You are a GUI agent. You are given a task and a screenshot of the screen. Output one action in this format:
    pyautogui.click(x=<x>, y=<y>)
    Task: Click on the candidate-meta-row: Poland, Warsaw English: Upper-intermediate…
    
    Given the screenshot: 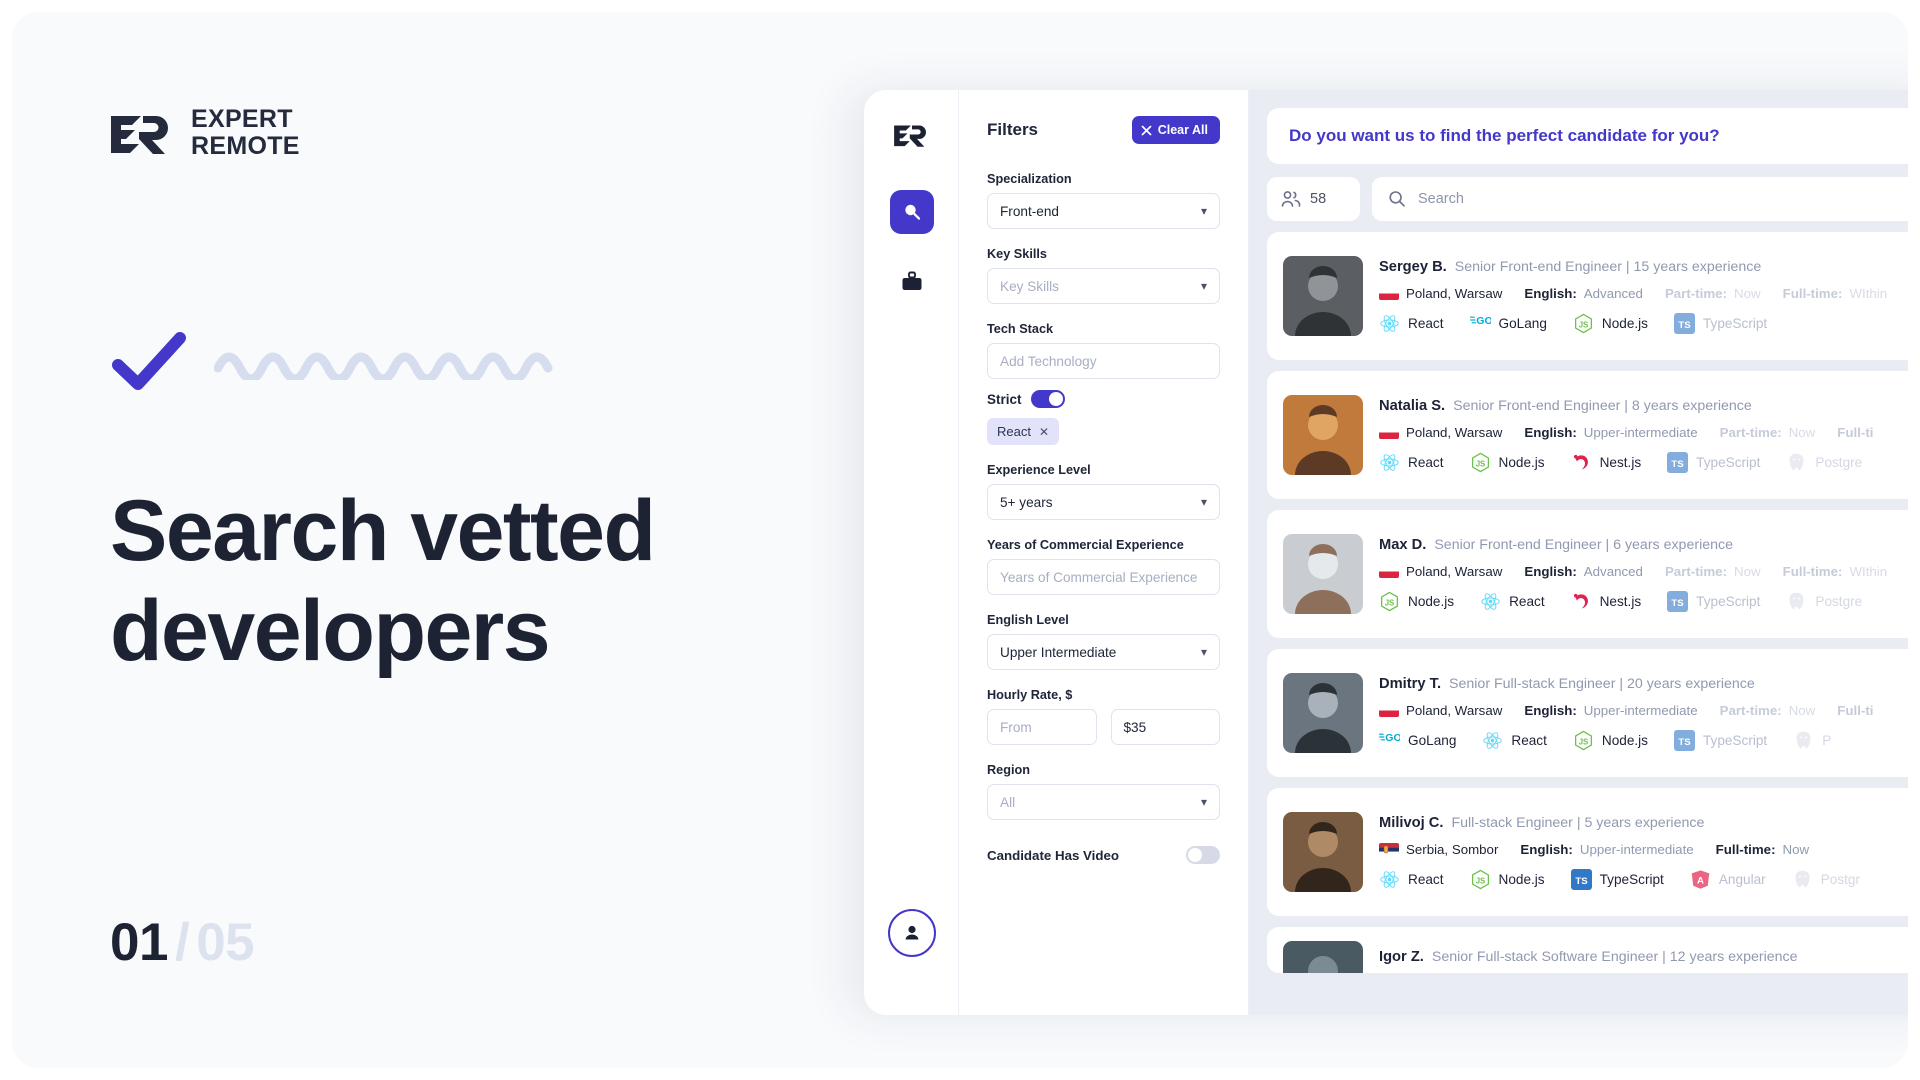 What is the action you would take?
    pyautogui.click(x=1643, y=432)
    